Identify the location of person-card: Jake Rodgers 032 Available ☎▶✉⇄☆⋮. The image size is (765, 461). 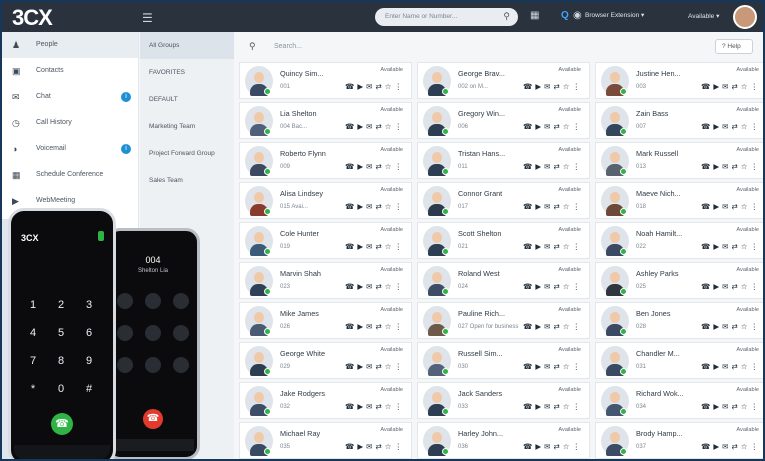
(325, 400).